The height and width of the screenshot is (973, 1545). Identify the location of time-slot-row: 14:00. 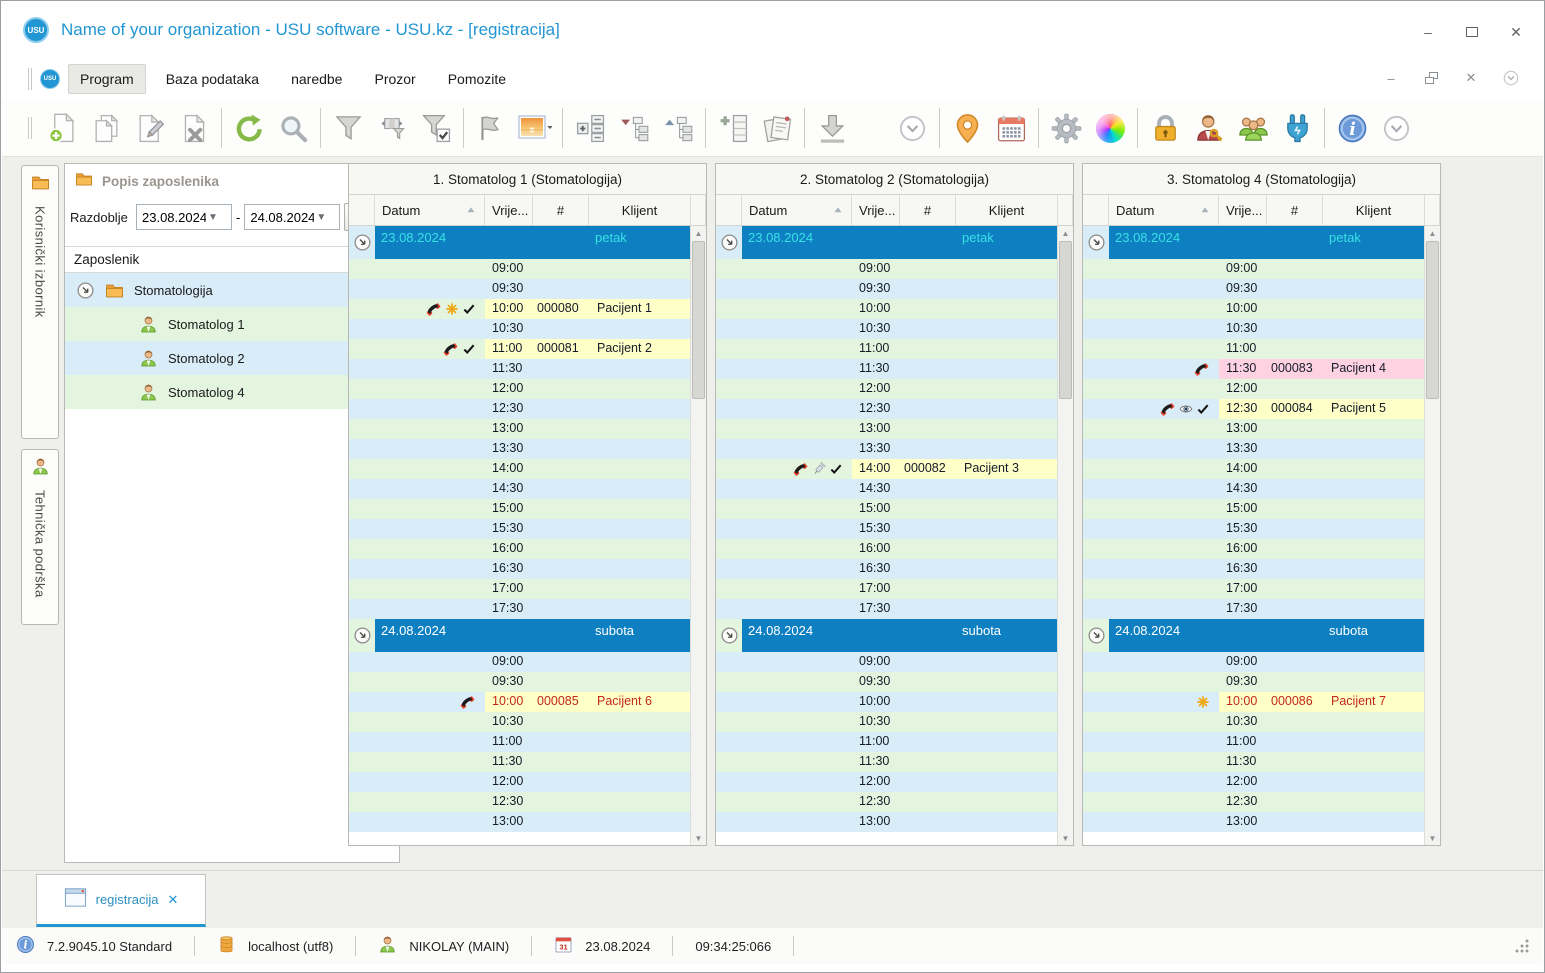
(519, 469).